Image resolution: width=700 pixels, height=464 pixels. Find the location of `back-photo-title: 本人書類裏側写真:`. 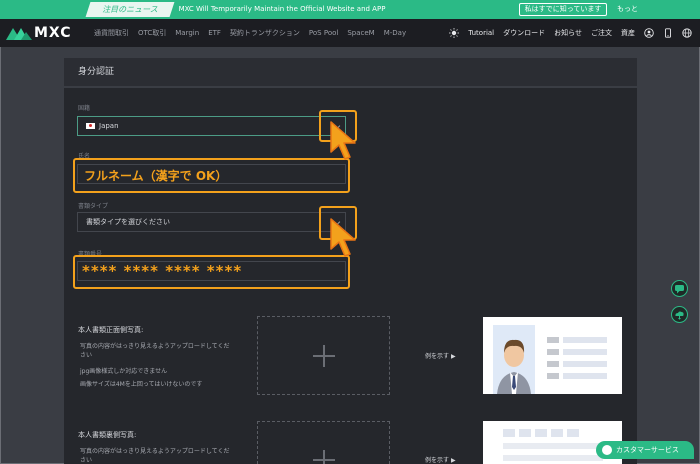

back-photo-title: 本人書類裏側写真: is located at coordinates (107, 435).